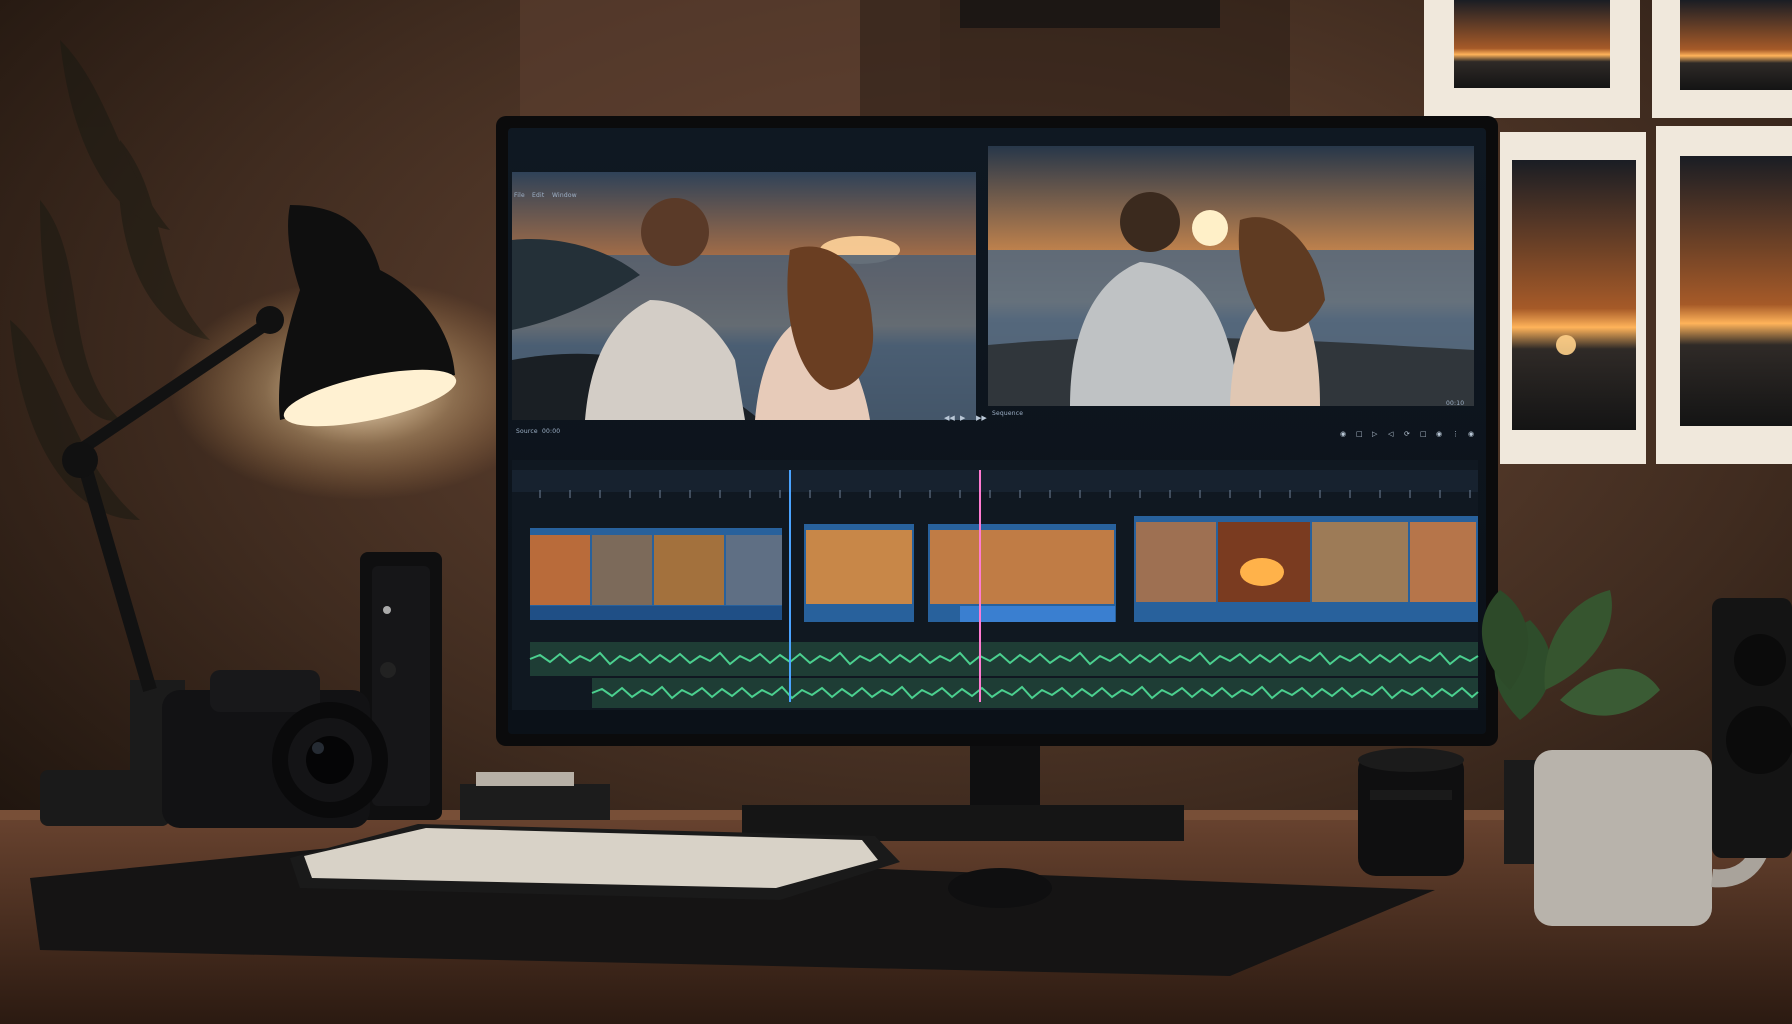  What do you see at coordinates (1343, 434) in the screenshot?
I see `tool-icon-1: ◉` at bounding box center [1343, 434].